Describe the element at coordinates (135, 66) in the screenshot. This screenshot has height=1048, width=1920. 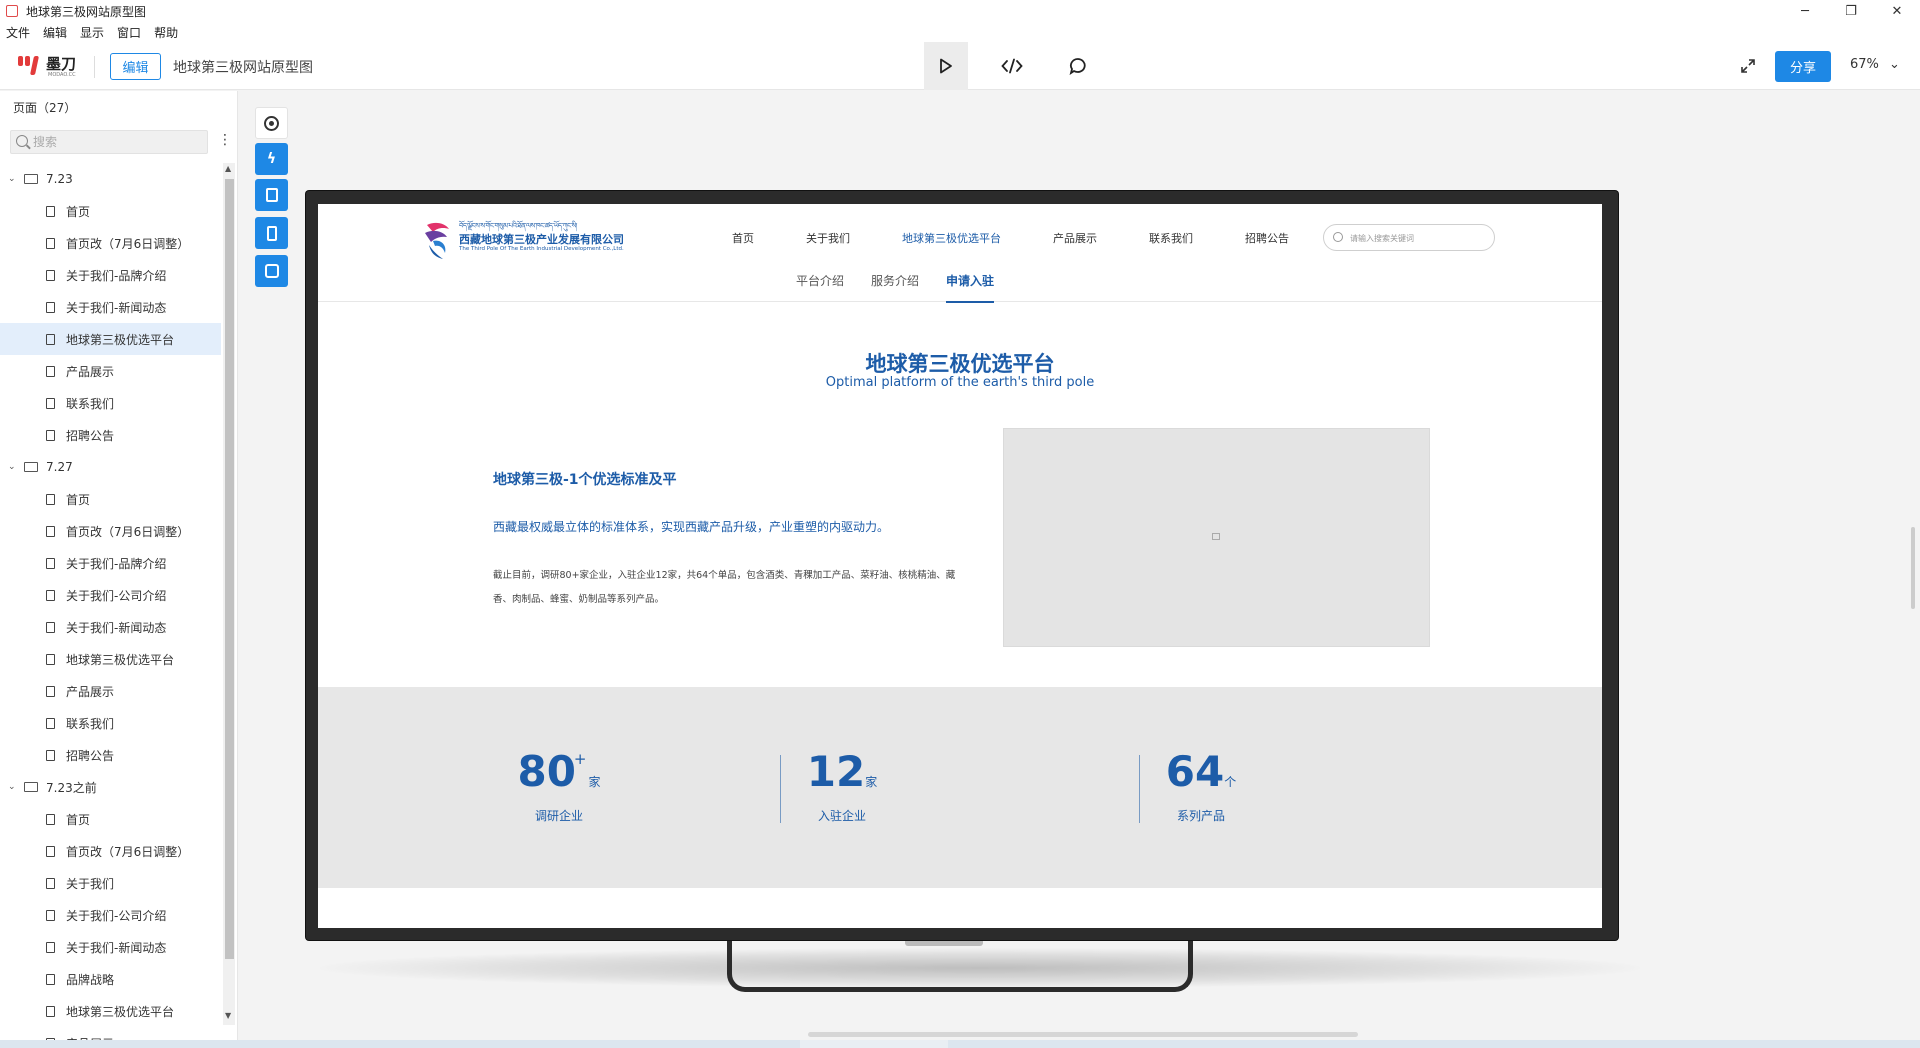
I see `edit-button: 编辑` at that location.